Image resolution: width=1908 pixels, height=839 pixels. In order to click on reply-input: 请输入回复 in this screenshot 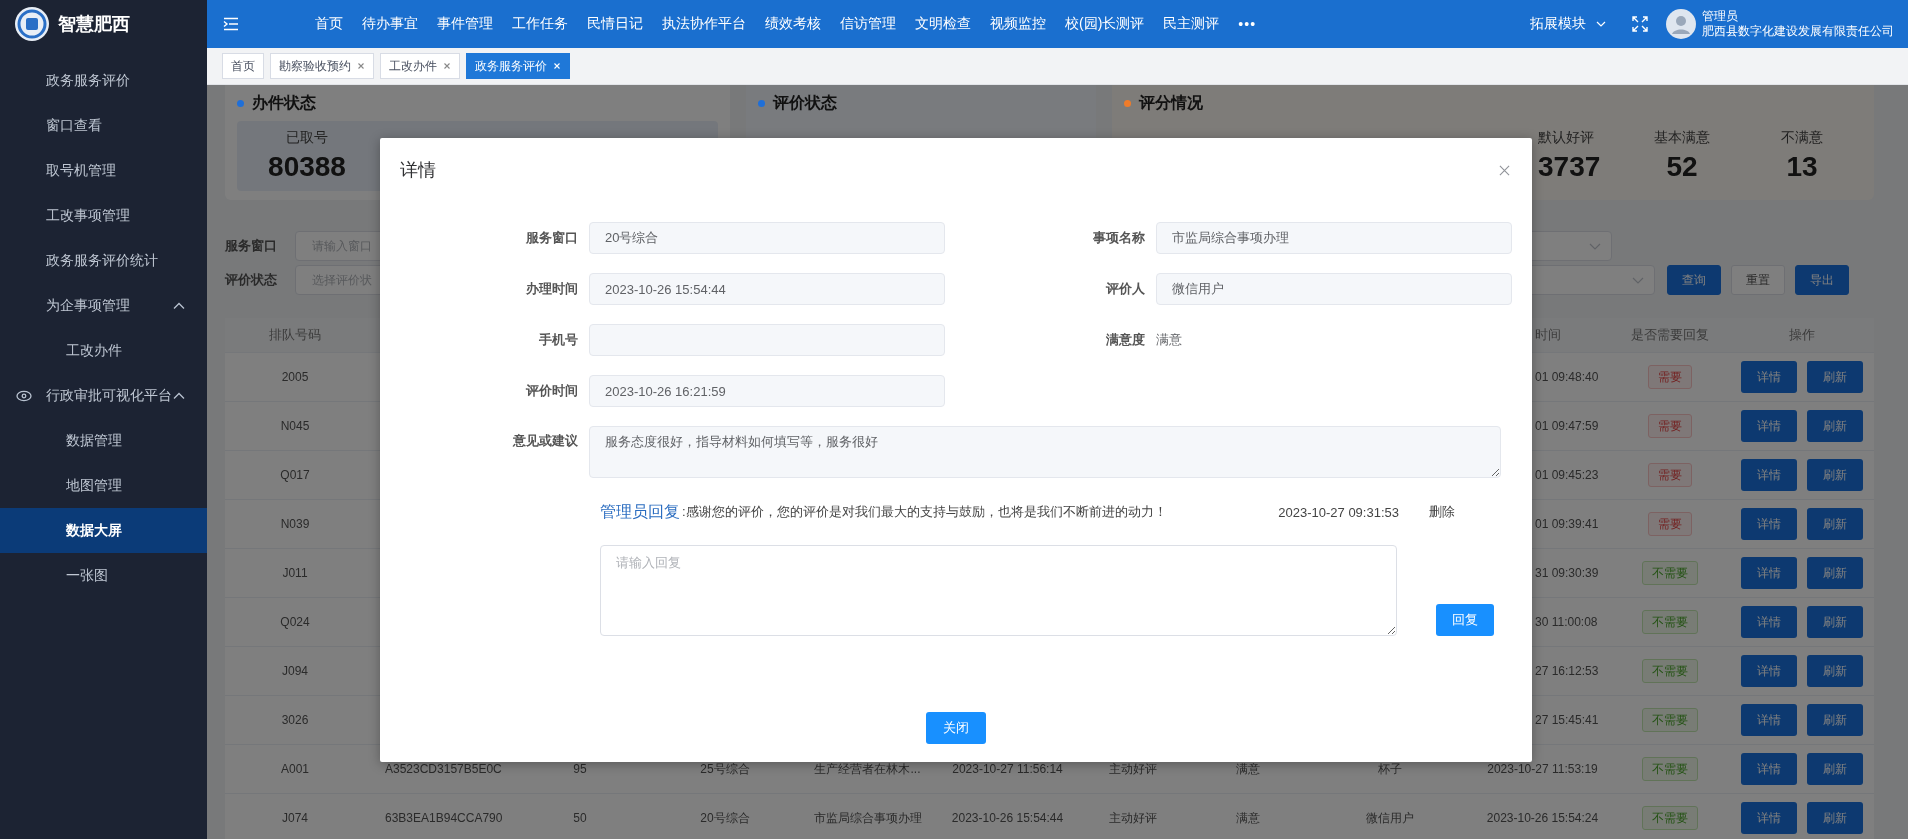, I will do `click(998, 590)`.